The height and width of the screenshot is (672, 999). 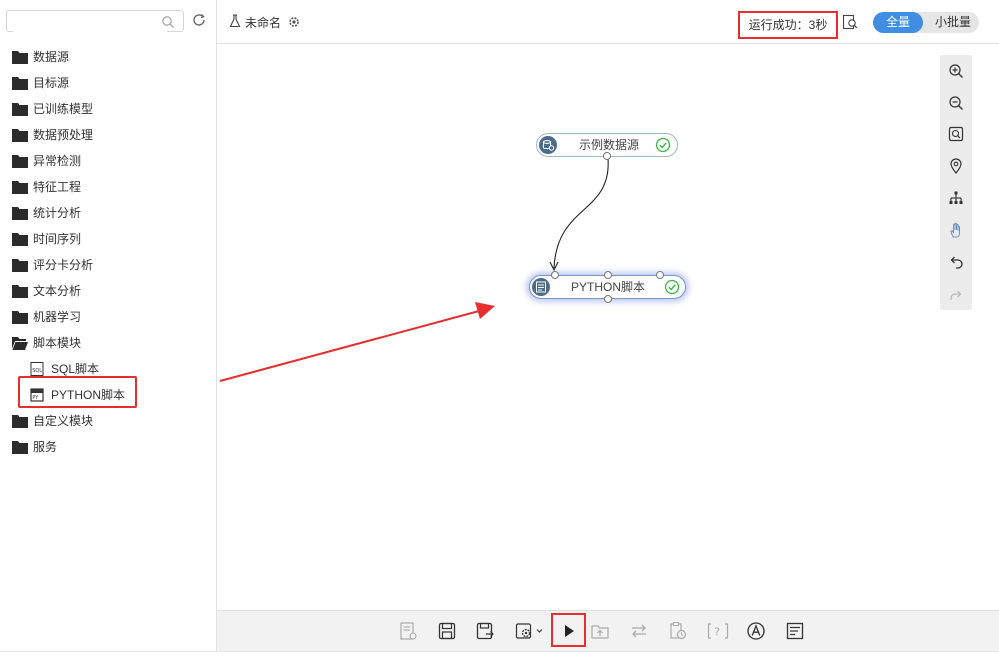 What do you see at coordinates (568, 630) in the screenshot?
I see `highlight-box-run-button` at bounding box center [568, 630].